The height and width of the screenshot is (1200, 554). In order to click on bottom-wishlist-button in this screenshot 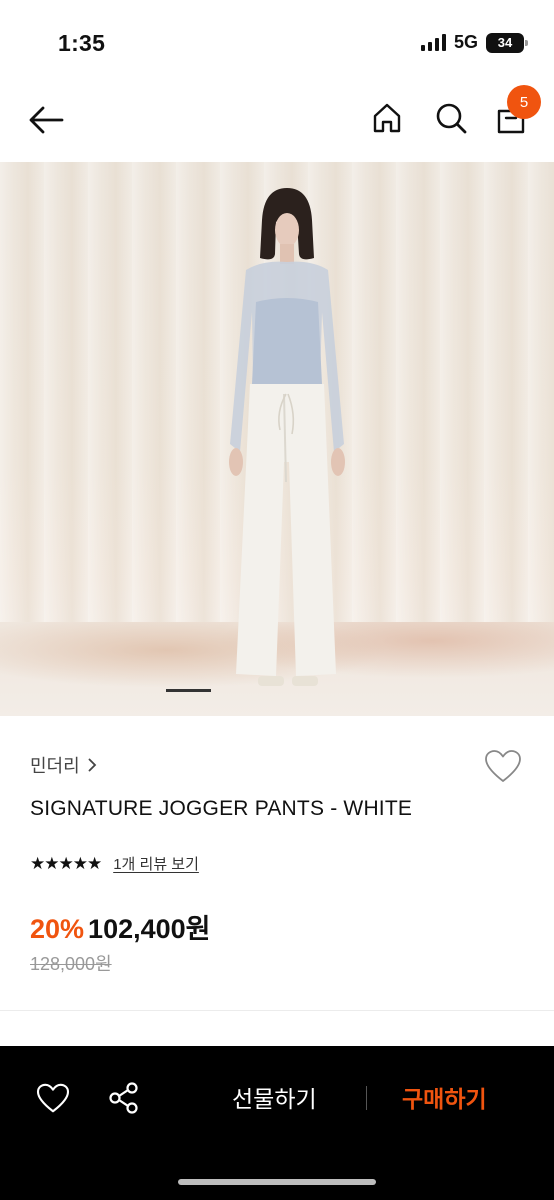, I will do `click(53, 1098)`.